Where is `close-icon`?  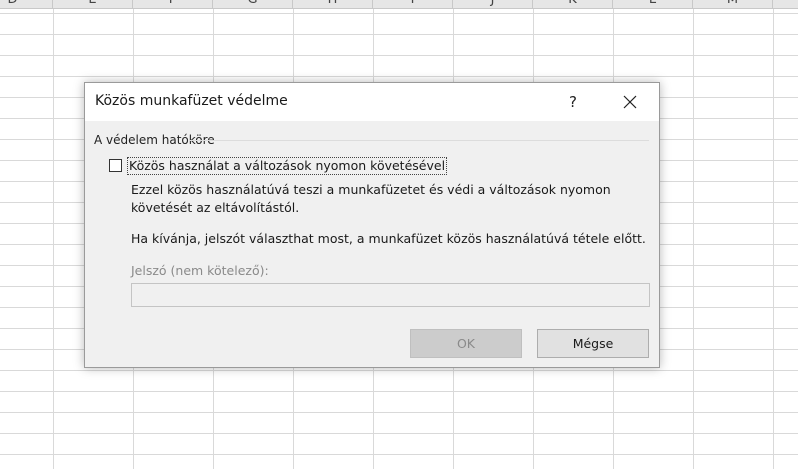
close-icon is located at coordinates (630, 102).